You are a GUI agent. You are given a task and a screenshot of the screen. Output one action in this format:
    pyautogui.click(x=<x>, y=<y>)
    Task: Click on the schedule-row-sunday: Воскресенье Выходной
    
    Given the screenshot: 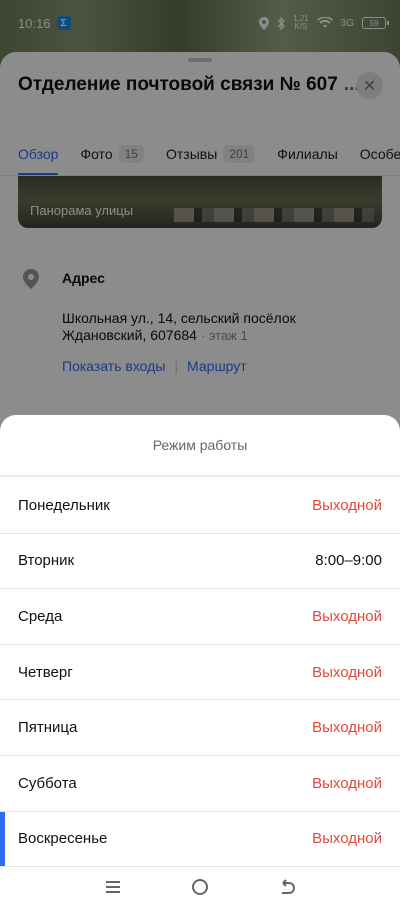 What is the action you would take?
    pyautogui.click(x=200, y=839)
    